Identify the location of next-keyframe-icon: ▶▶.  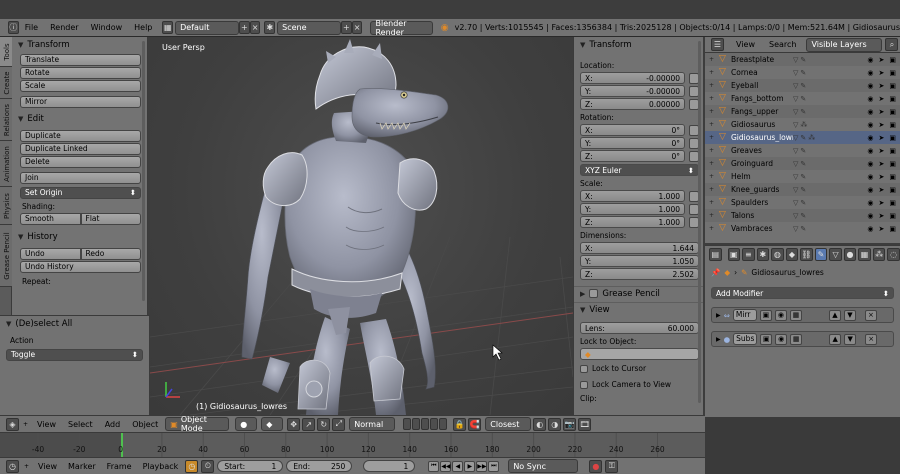
(482, 466).